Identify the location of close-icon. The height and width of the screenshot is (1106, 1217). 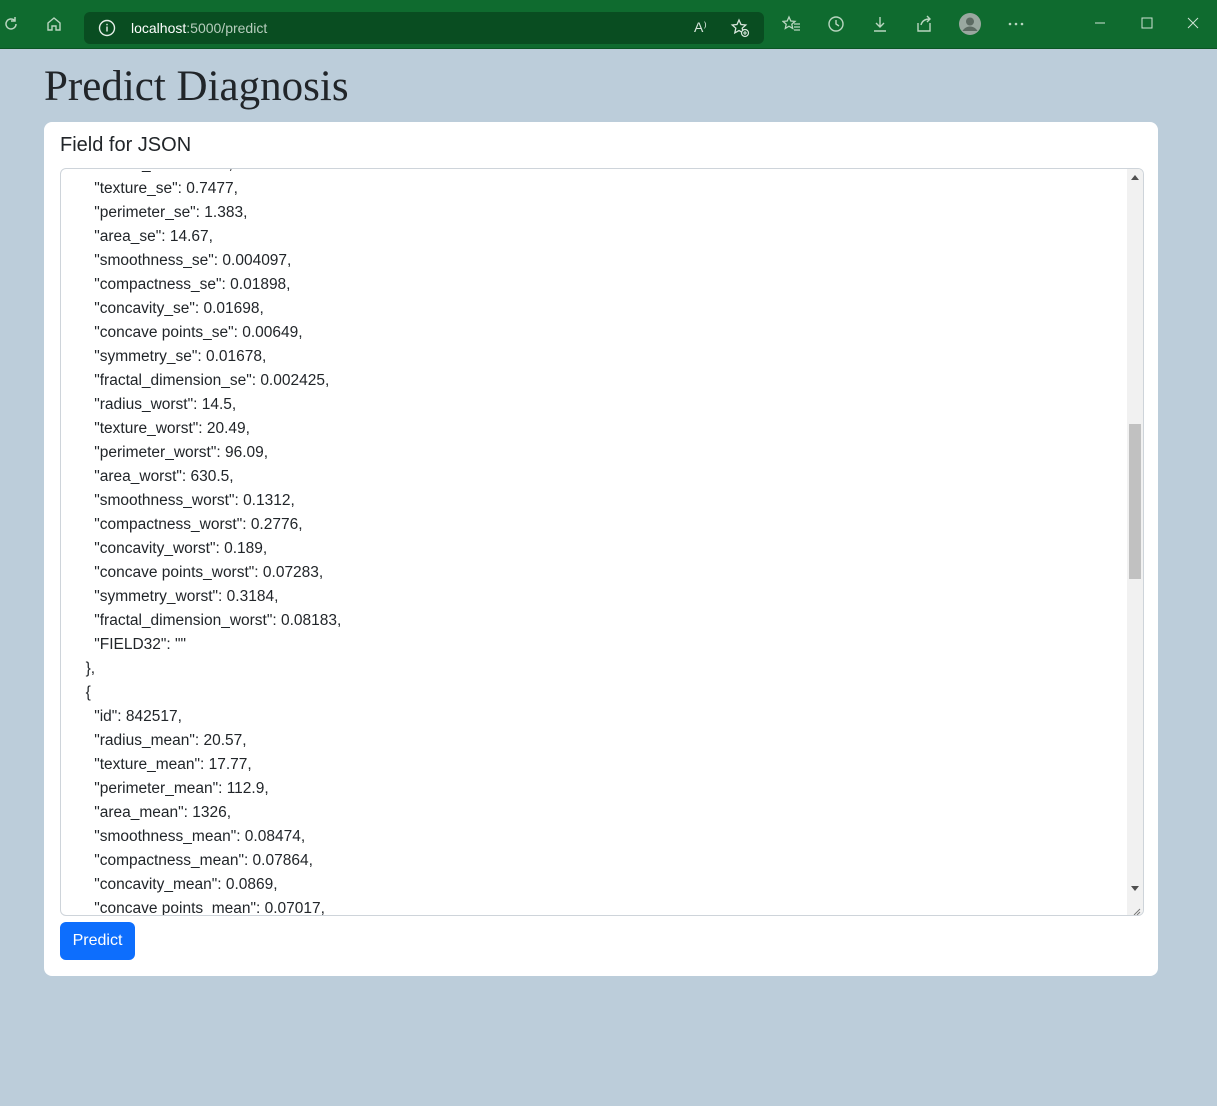
(1193, 23).